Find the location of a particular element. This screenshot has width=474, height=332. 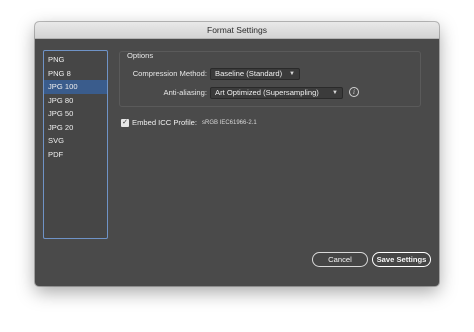

format-item-svg: SVG is located at coordinates (75, 141).